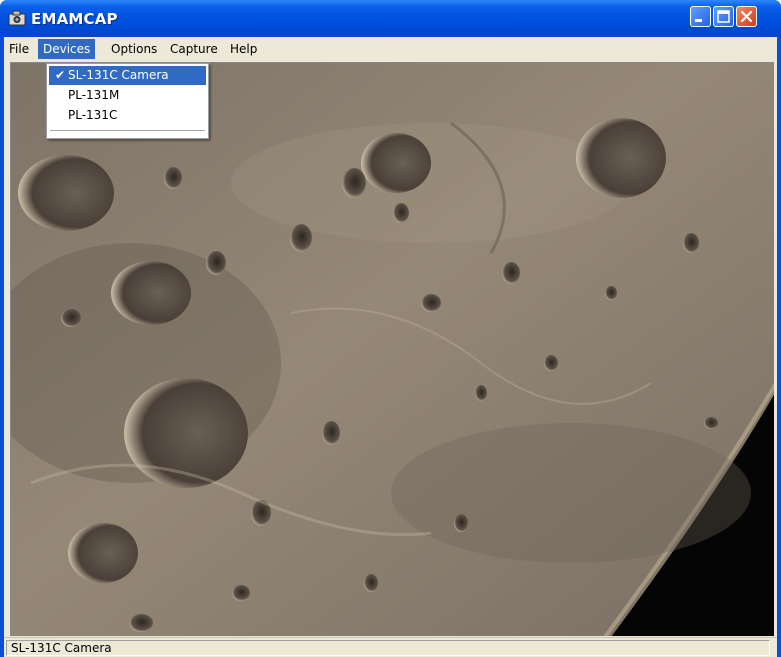 This screenshot has width=781, height=657. Describe the element at coordinates (93, 115) in the screenshot. I see `menu-item-label: PL-131C` at that location.